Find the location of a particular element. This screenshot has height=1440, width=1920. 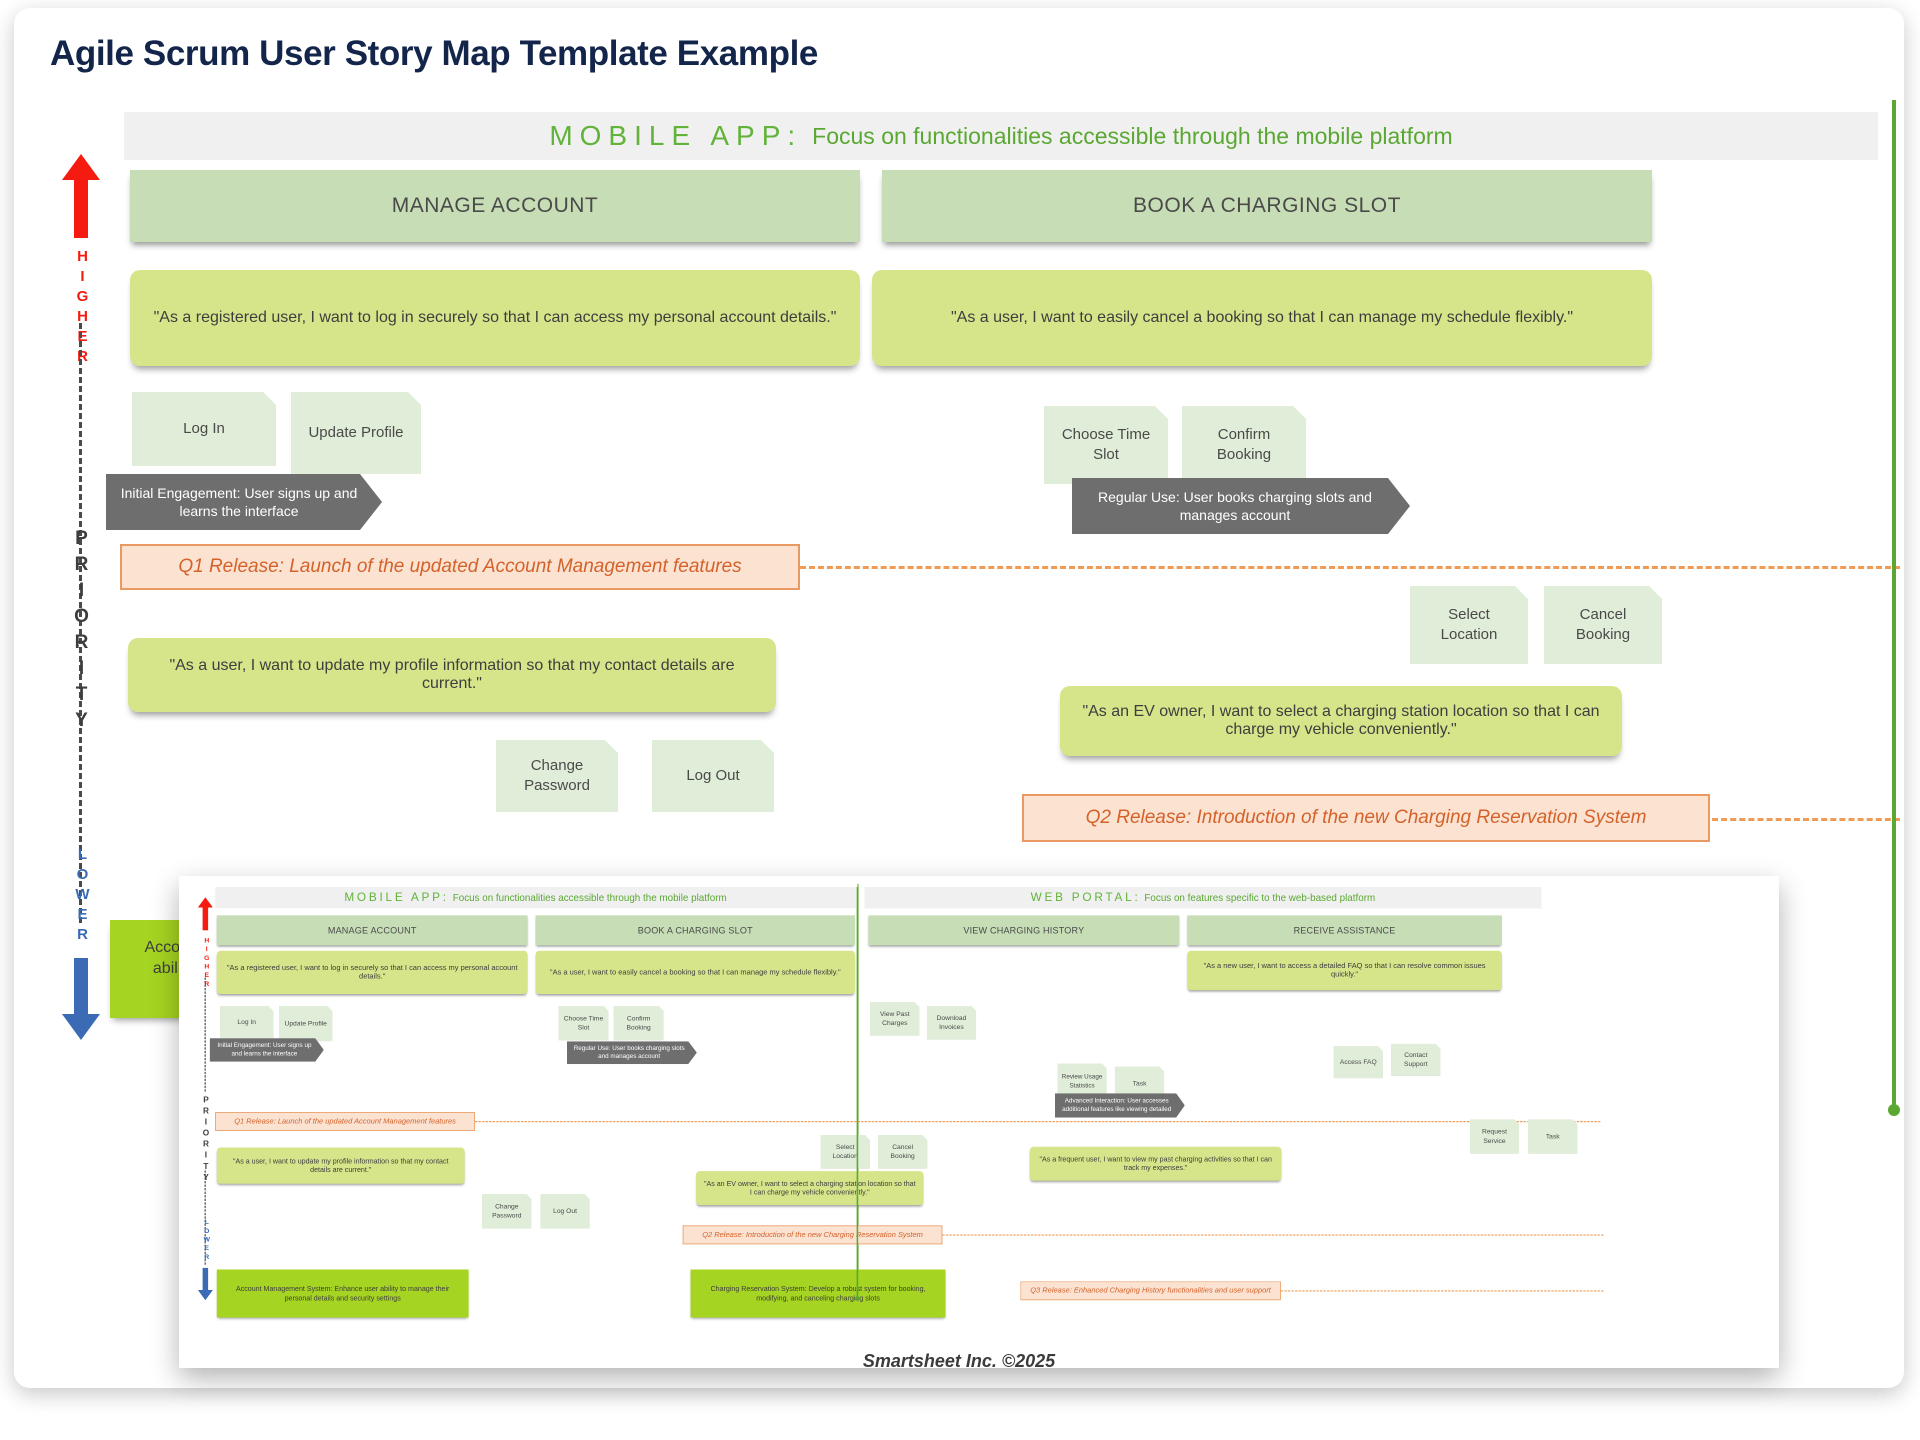

inset-task-log-in: Log In is located at coordinates (247, 1022).